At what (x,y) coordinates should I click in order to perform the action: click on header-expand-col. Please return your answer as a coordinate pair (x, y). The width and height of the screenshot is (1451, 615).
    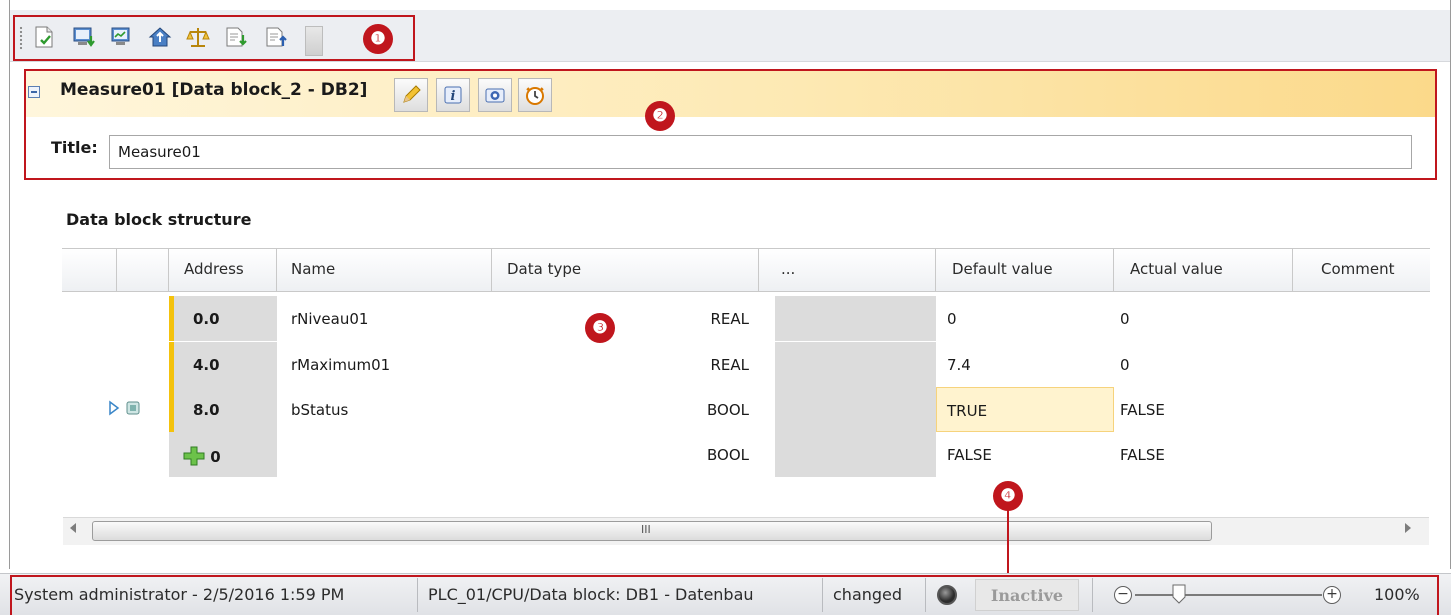
    Looking at the image, I should click on (89, 270).